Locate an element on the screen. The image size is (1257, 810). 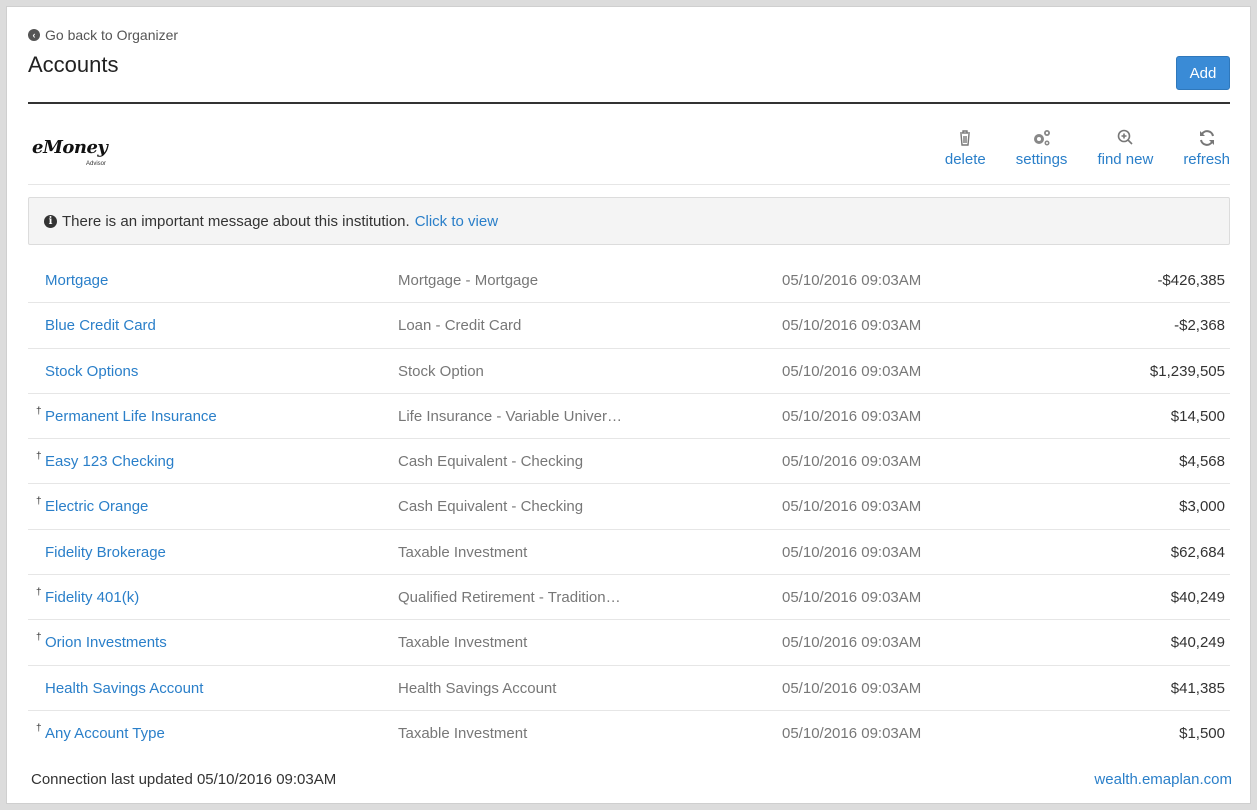
account-type: Health Savings Account is located at coordinates (477, 688).